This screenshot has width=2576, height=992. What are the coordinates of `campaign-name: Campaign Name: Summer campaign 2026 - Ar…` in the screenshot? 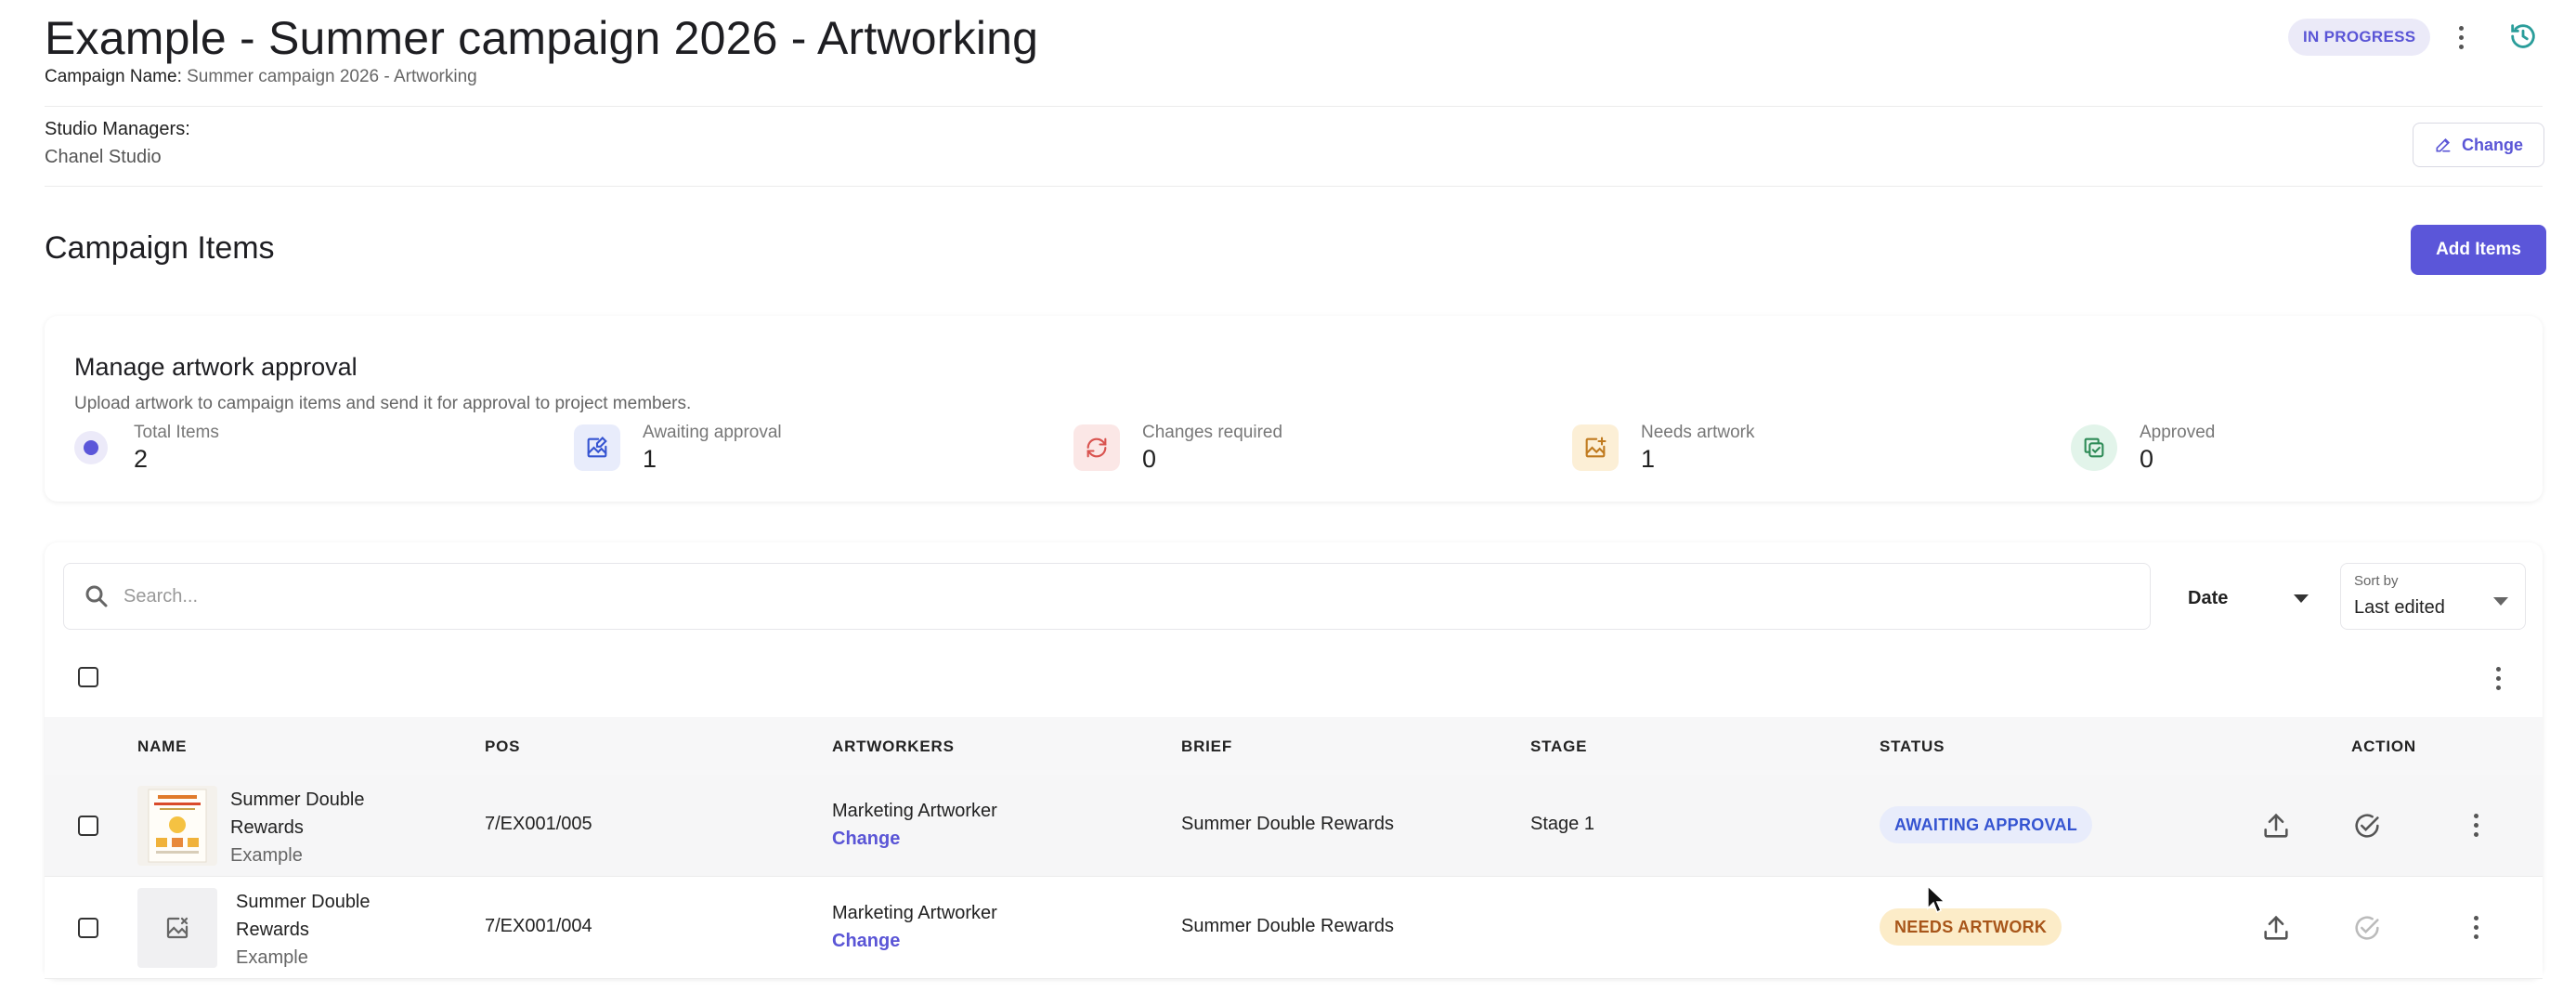 It's located at (261, 77).